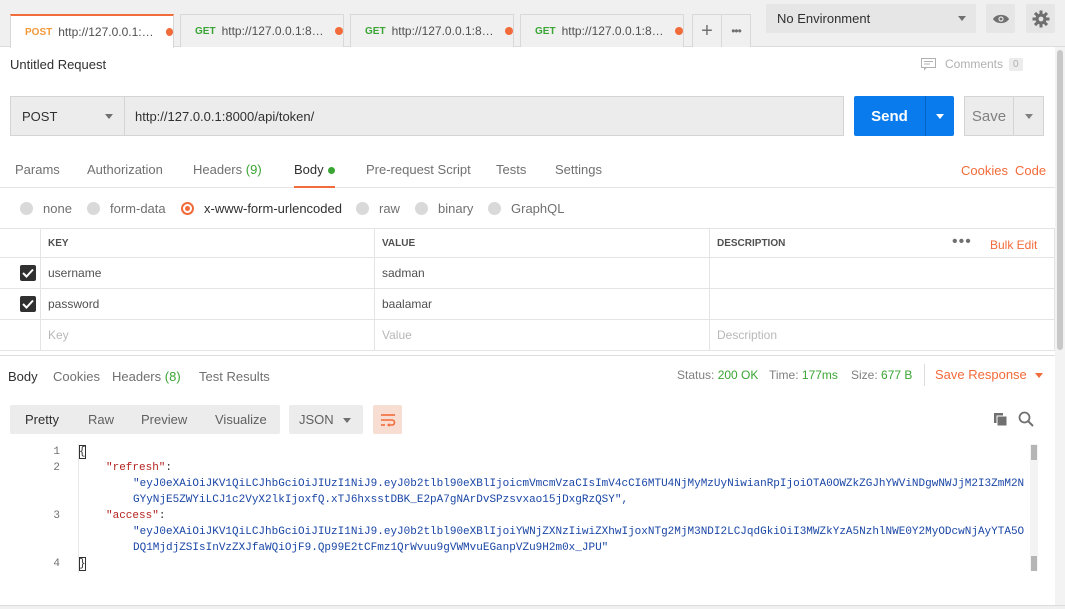  Describe the element at coordinates (484, 116) in the screenshot. I see `url-input` at that location.